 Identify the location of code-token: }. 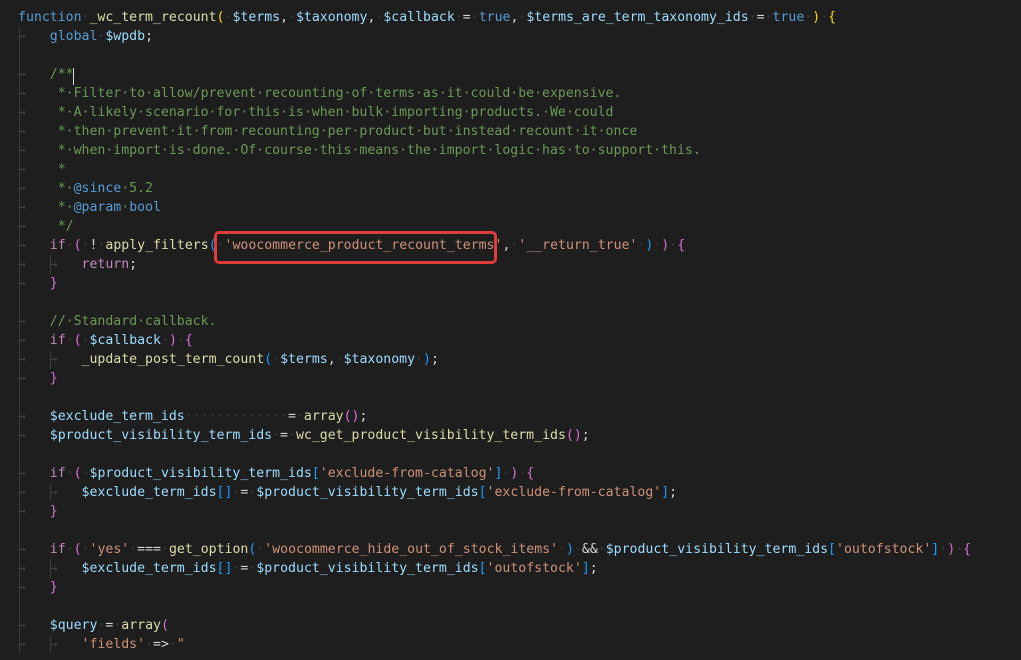
(53, 511).